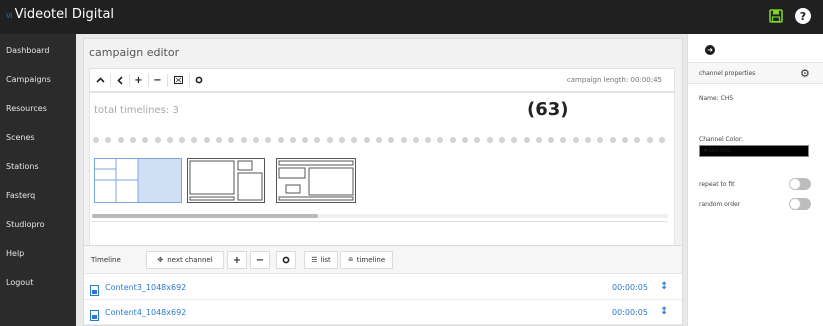 The width and height of the screenshot is (823, 326). I want to click on content-row: Content3_1048x692 00:00:05 ↕, so click(383, 287).